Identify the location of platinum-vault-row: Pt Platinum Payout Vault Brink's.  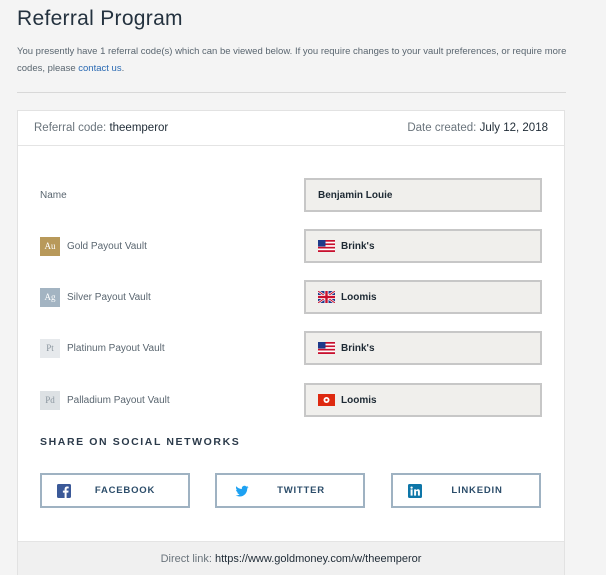
(291, 348).